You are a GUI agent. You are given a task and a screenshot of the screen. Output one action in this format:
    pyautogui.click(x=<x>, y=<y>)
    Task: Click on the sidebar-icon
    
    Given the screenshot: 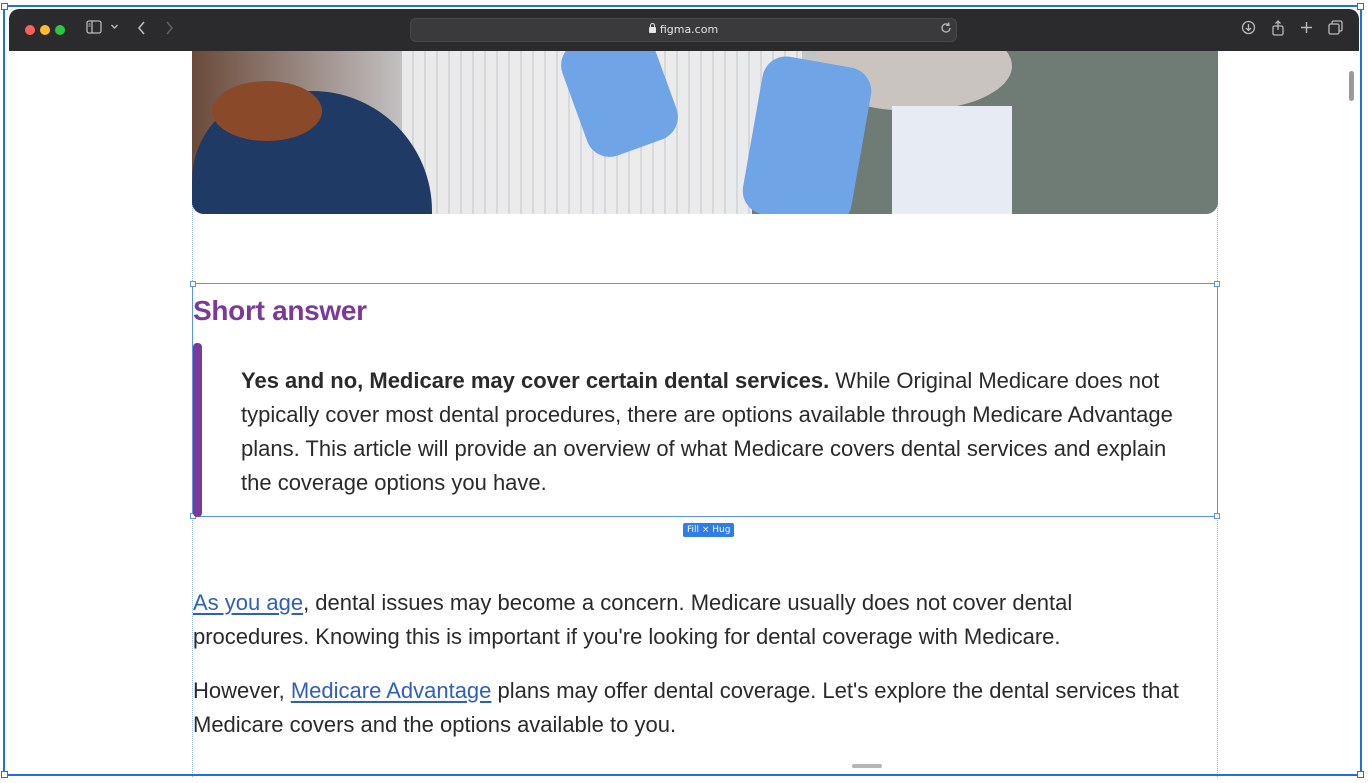 What is the action you would take?
    pyautogui.click(x=94, y=30)
    